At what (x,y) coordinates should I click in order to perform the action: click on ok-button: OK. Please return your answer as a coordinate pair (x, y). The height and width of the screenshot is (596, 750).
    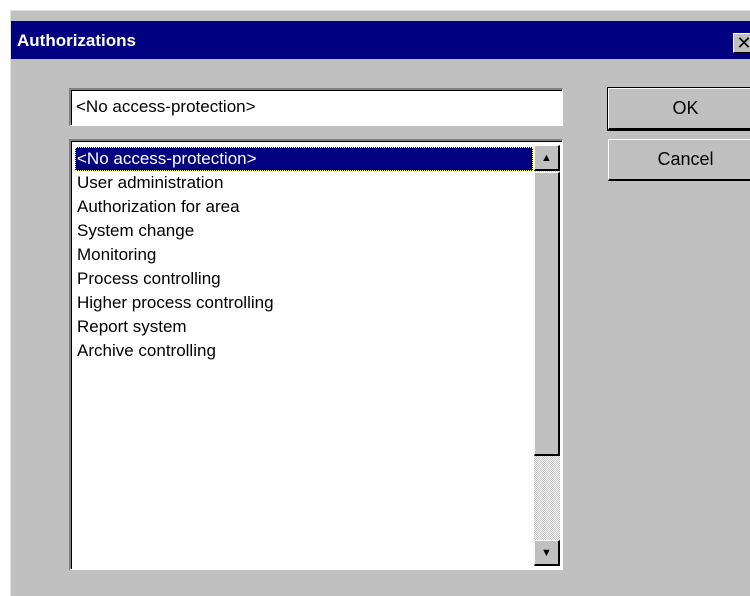
    Looking at the image, I should click on (678, 109).